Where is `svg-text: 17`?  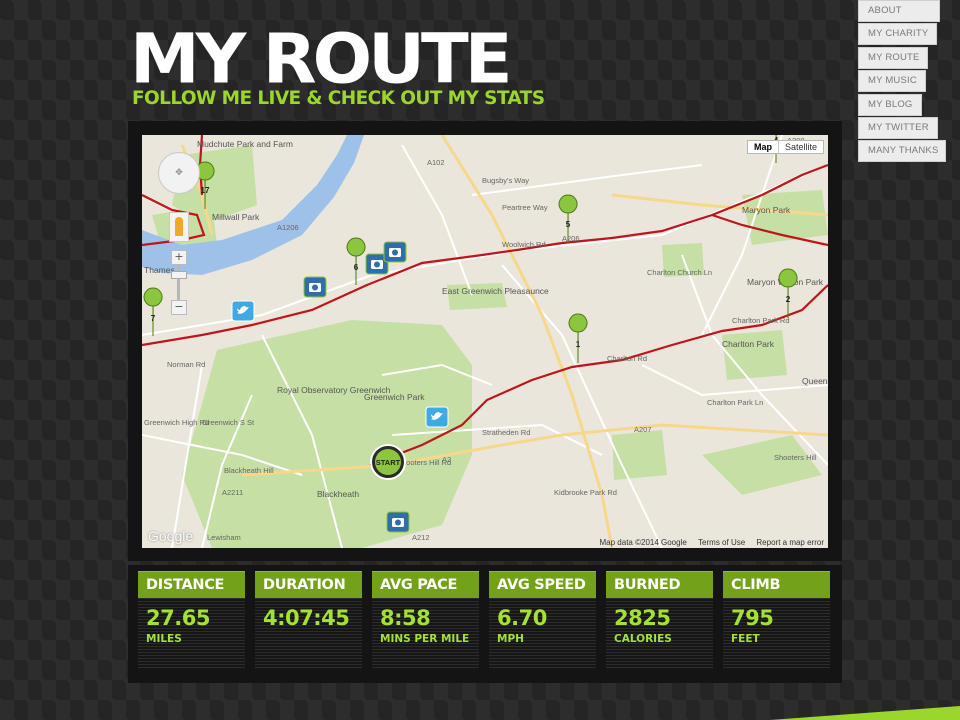
svg-text: 17 is located at coordinates (205, 190).